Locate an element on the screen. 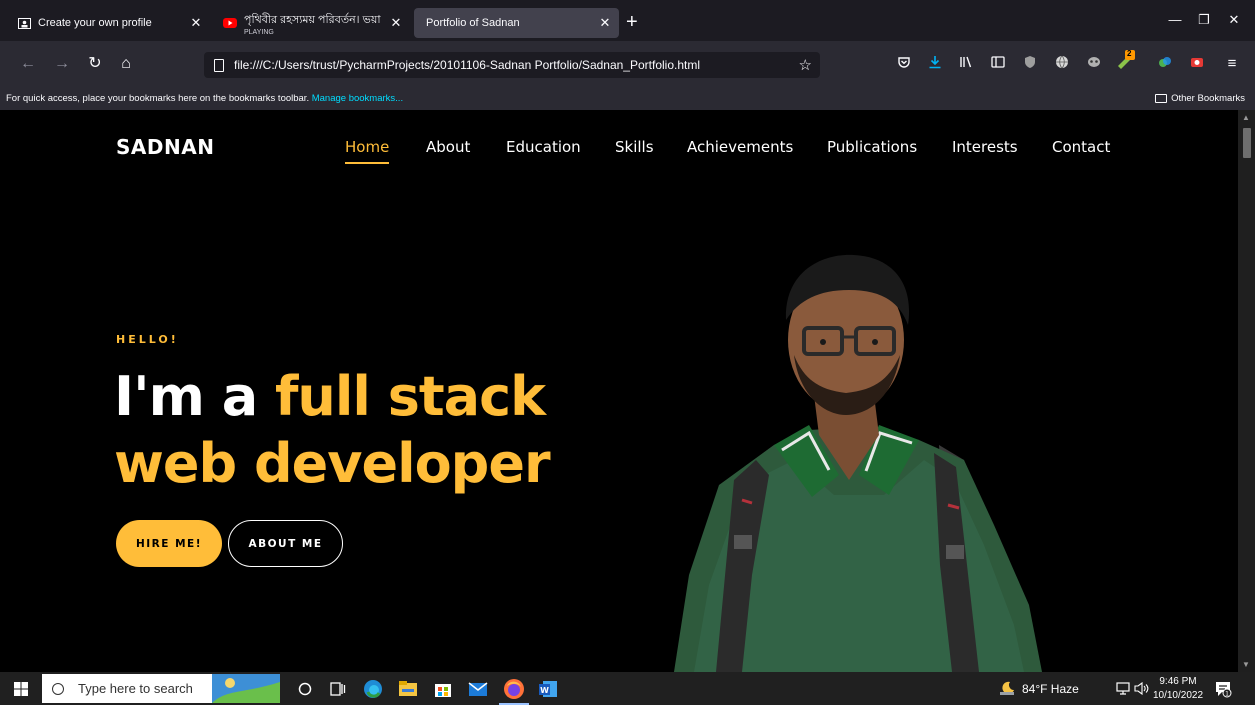 The height and width of the screenshot is (705, 1255). shield-extension-icon is located at coordinates (1030, 62).